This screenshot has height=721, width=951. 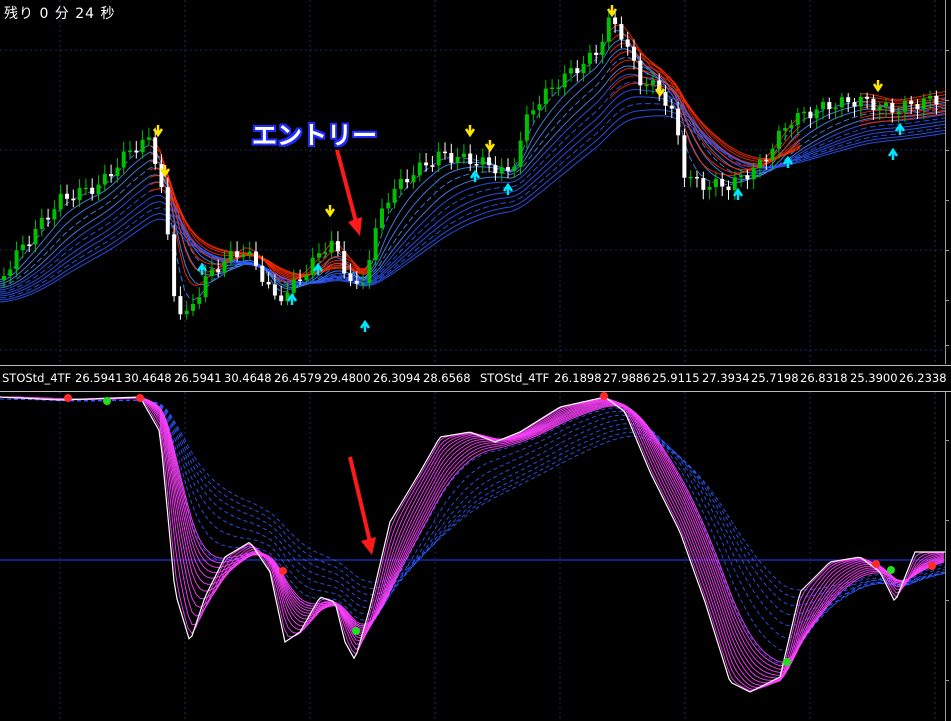 What do you see at coordinates (475, 365) in the screenshot?
I see `pane-separator` at bounding box center [475, 365].